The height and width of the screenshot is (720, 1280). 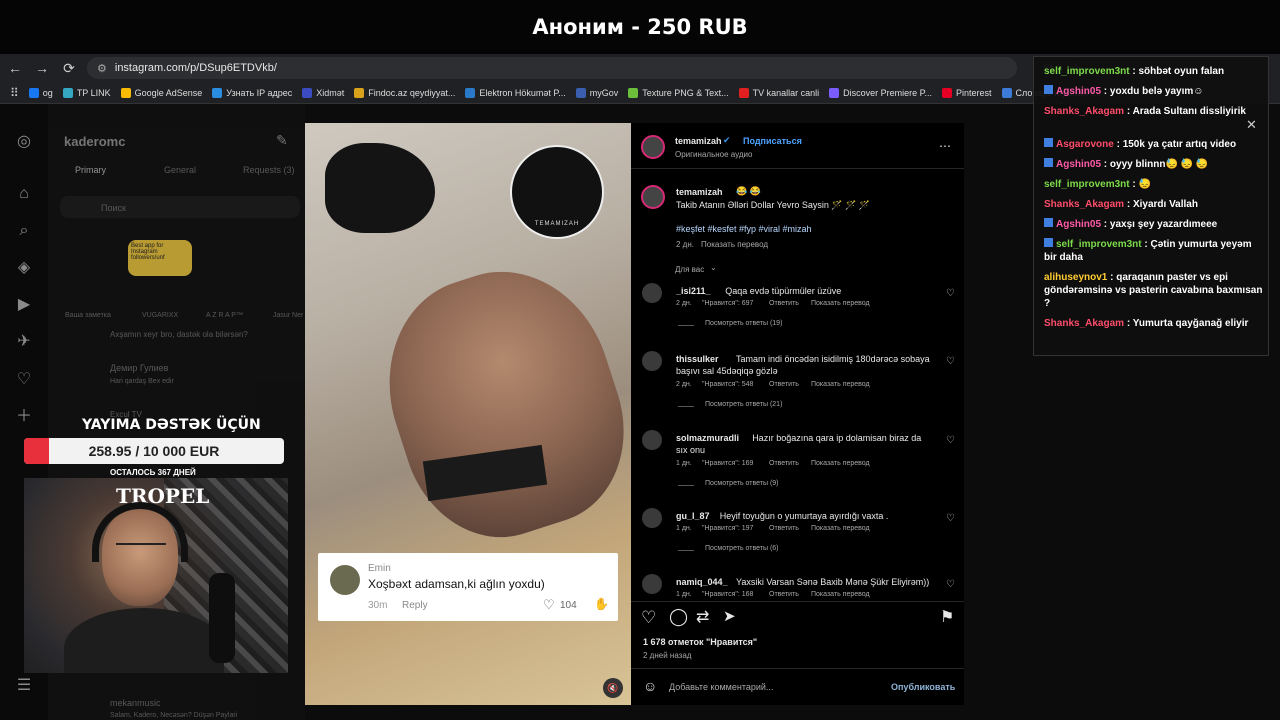 What do you see at coordinates (678, 617) in the screenshot?
I see `comment-icon: ◯` at bounding box center [678, 617].